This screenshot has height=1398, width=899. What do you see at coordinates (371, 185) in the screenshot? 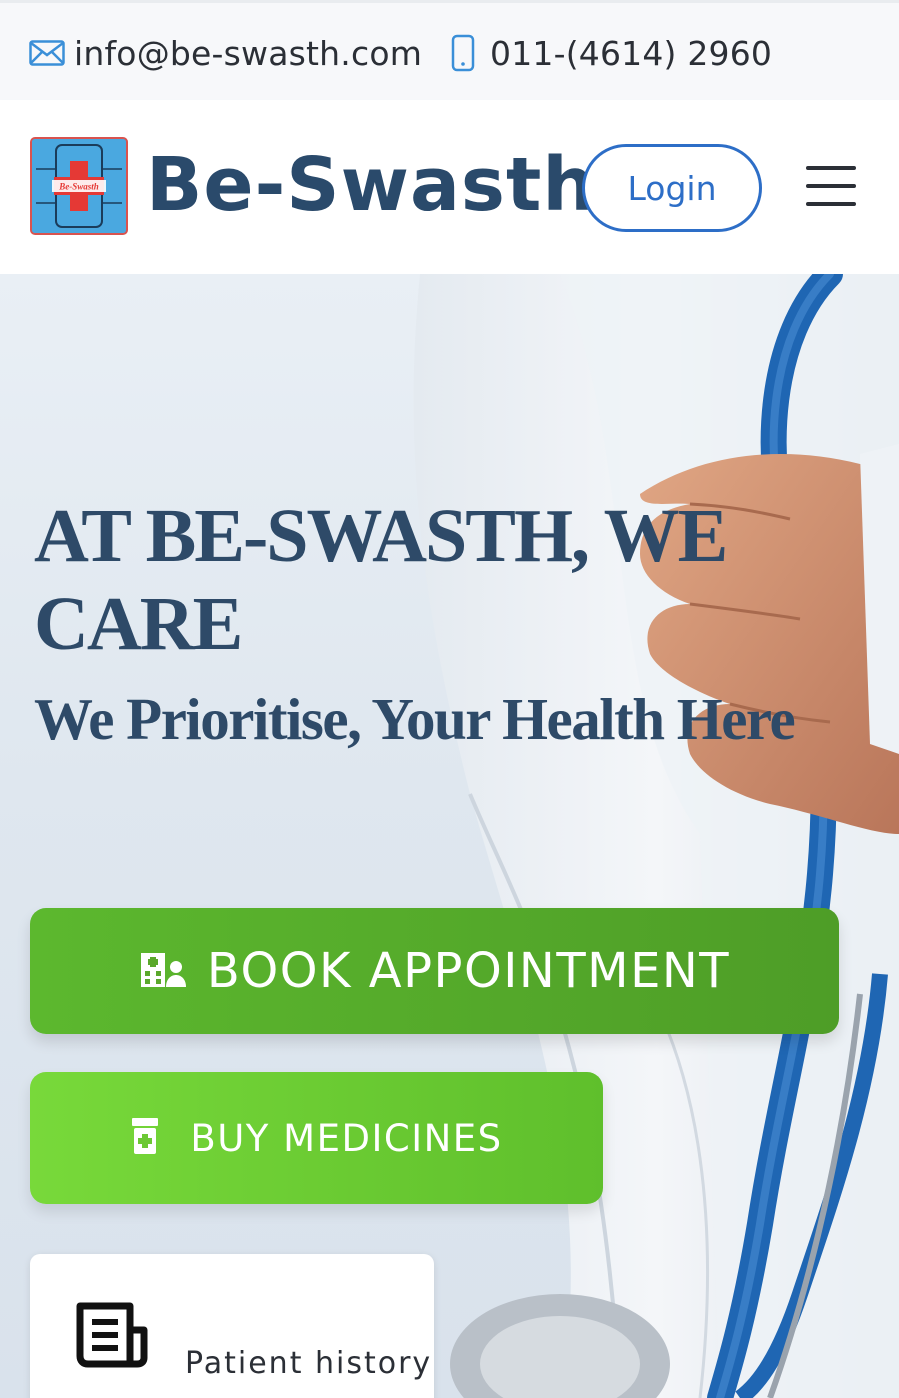
I see `brand-name: Be-Swasth` at bounding box center [371, 185].